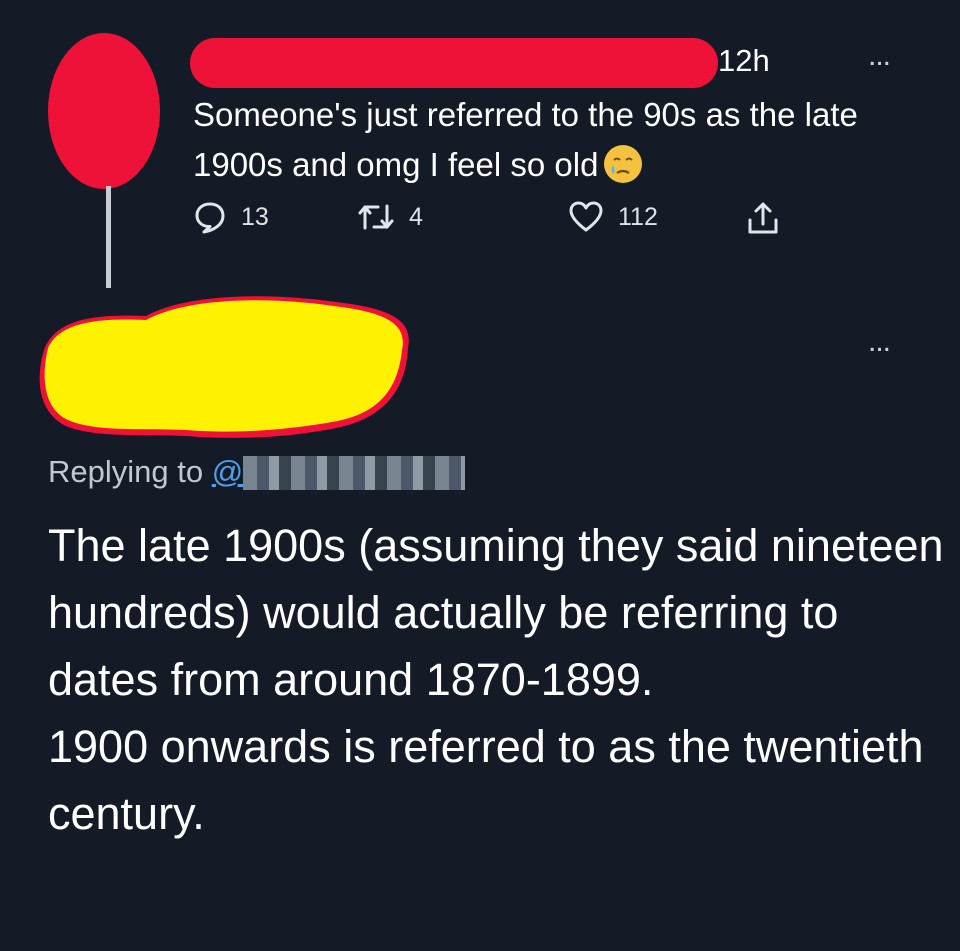 The image size is (960, 951). Describe the element at coordinates (553, 220) in the screenshot. I see `tweet-actions-bar: 13 4 112` at that location.